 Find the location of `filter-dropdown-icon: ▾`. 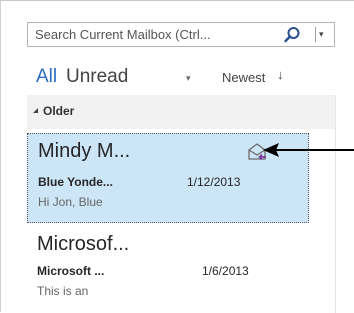

filter-dropdown-icon: ▾ is located at coordinates (188, 78).